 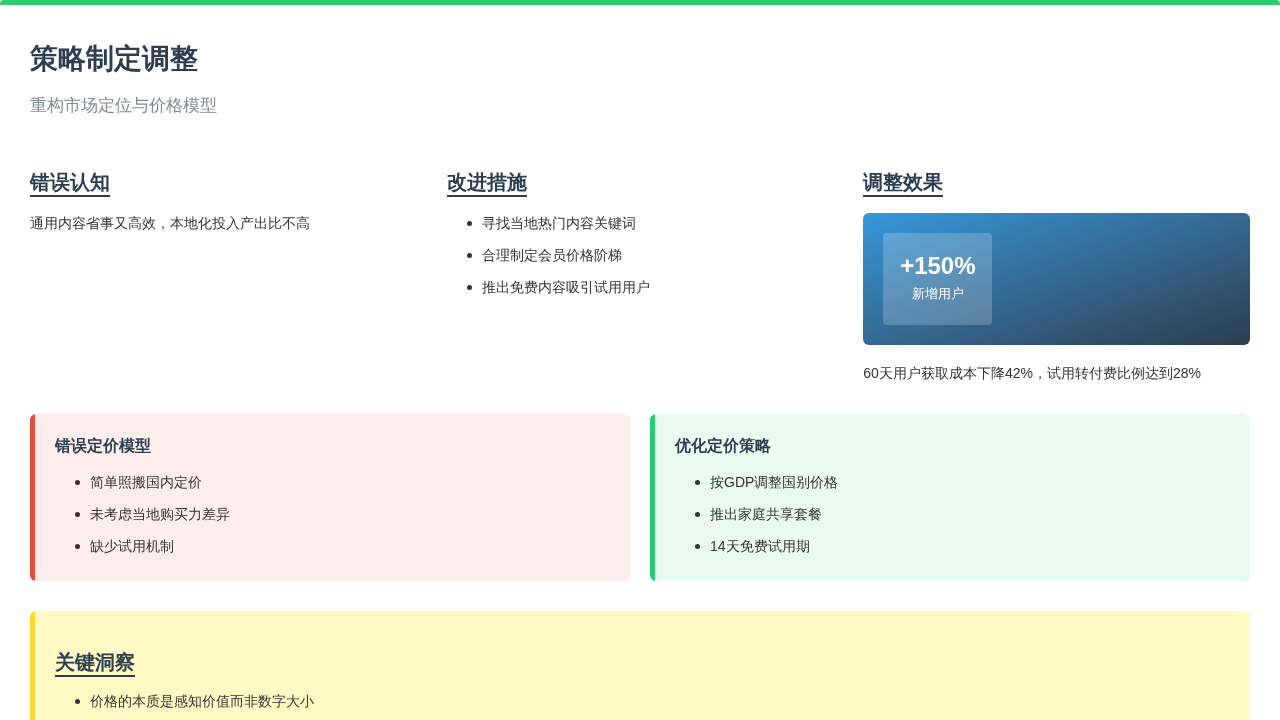 What do you see at coordinates (565, 287) in the screenshot?
I see `list-item-text: 推出免费内容吸引试用用户` at bounding box center [565, 287].